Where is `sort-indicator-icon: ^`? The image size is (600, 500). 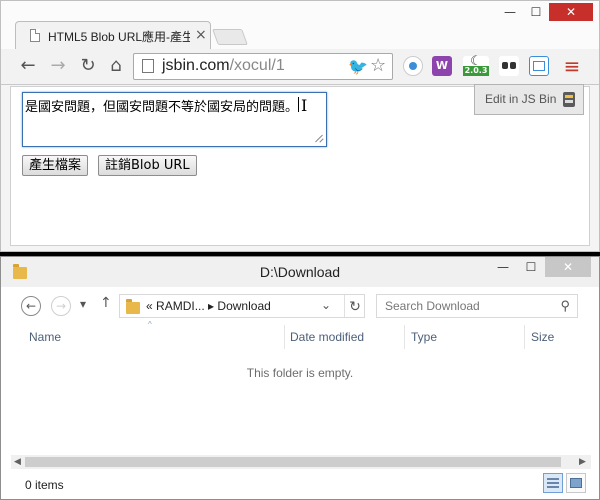 sort-indicator-icon: ^ is located at coordinates (150, 324).